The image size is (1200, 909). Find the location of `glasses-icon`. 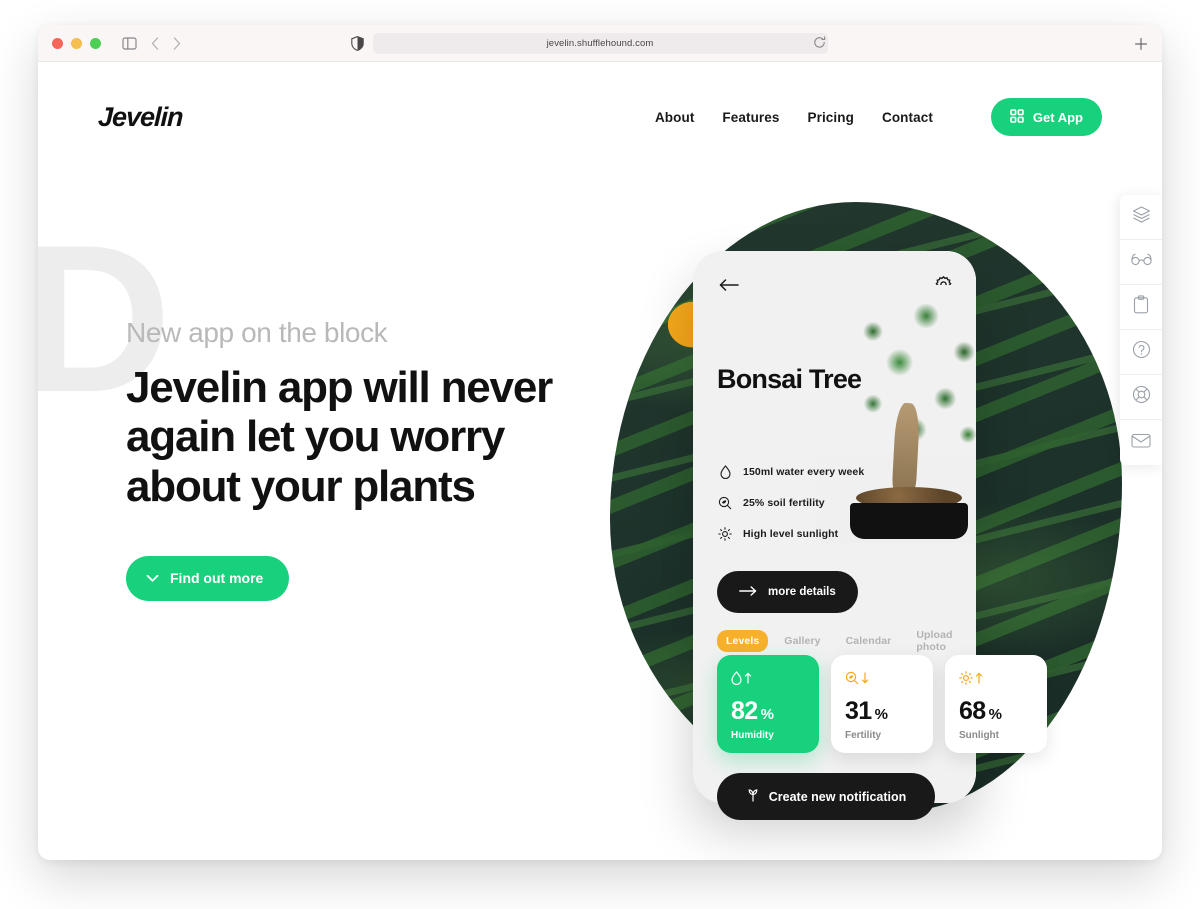

glasses-icon is located at coordinates (1141, 262).